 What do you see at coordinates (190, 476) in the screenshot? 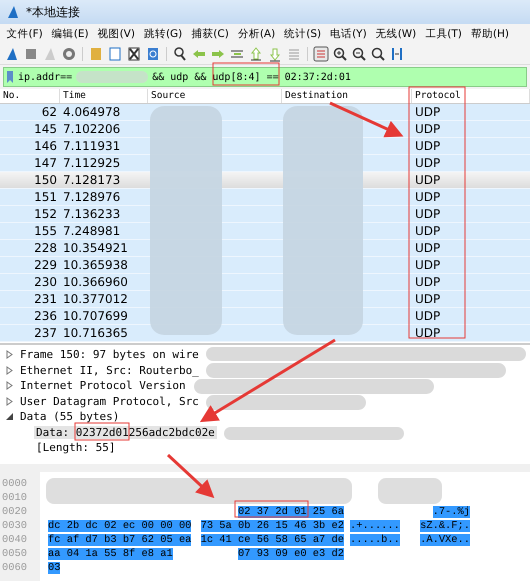
I see `annotation-arrow` at bounding box center [190, 476].